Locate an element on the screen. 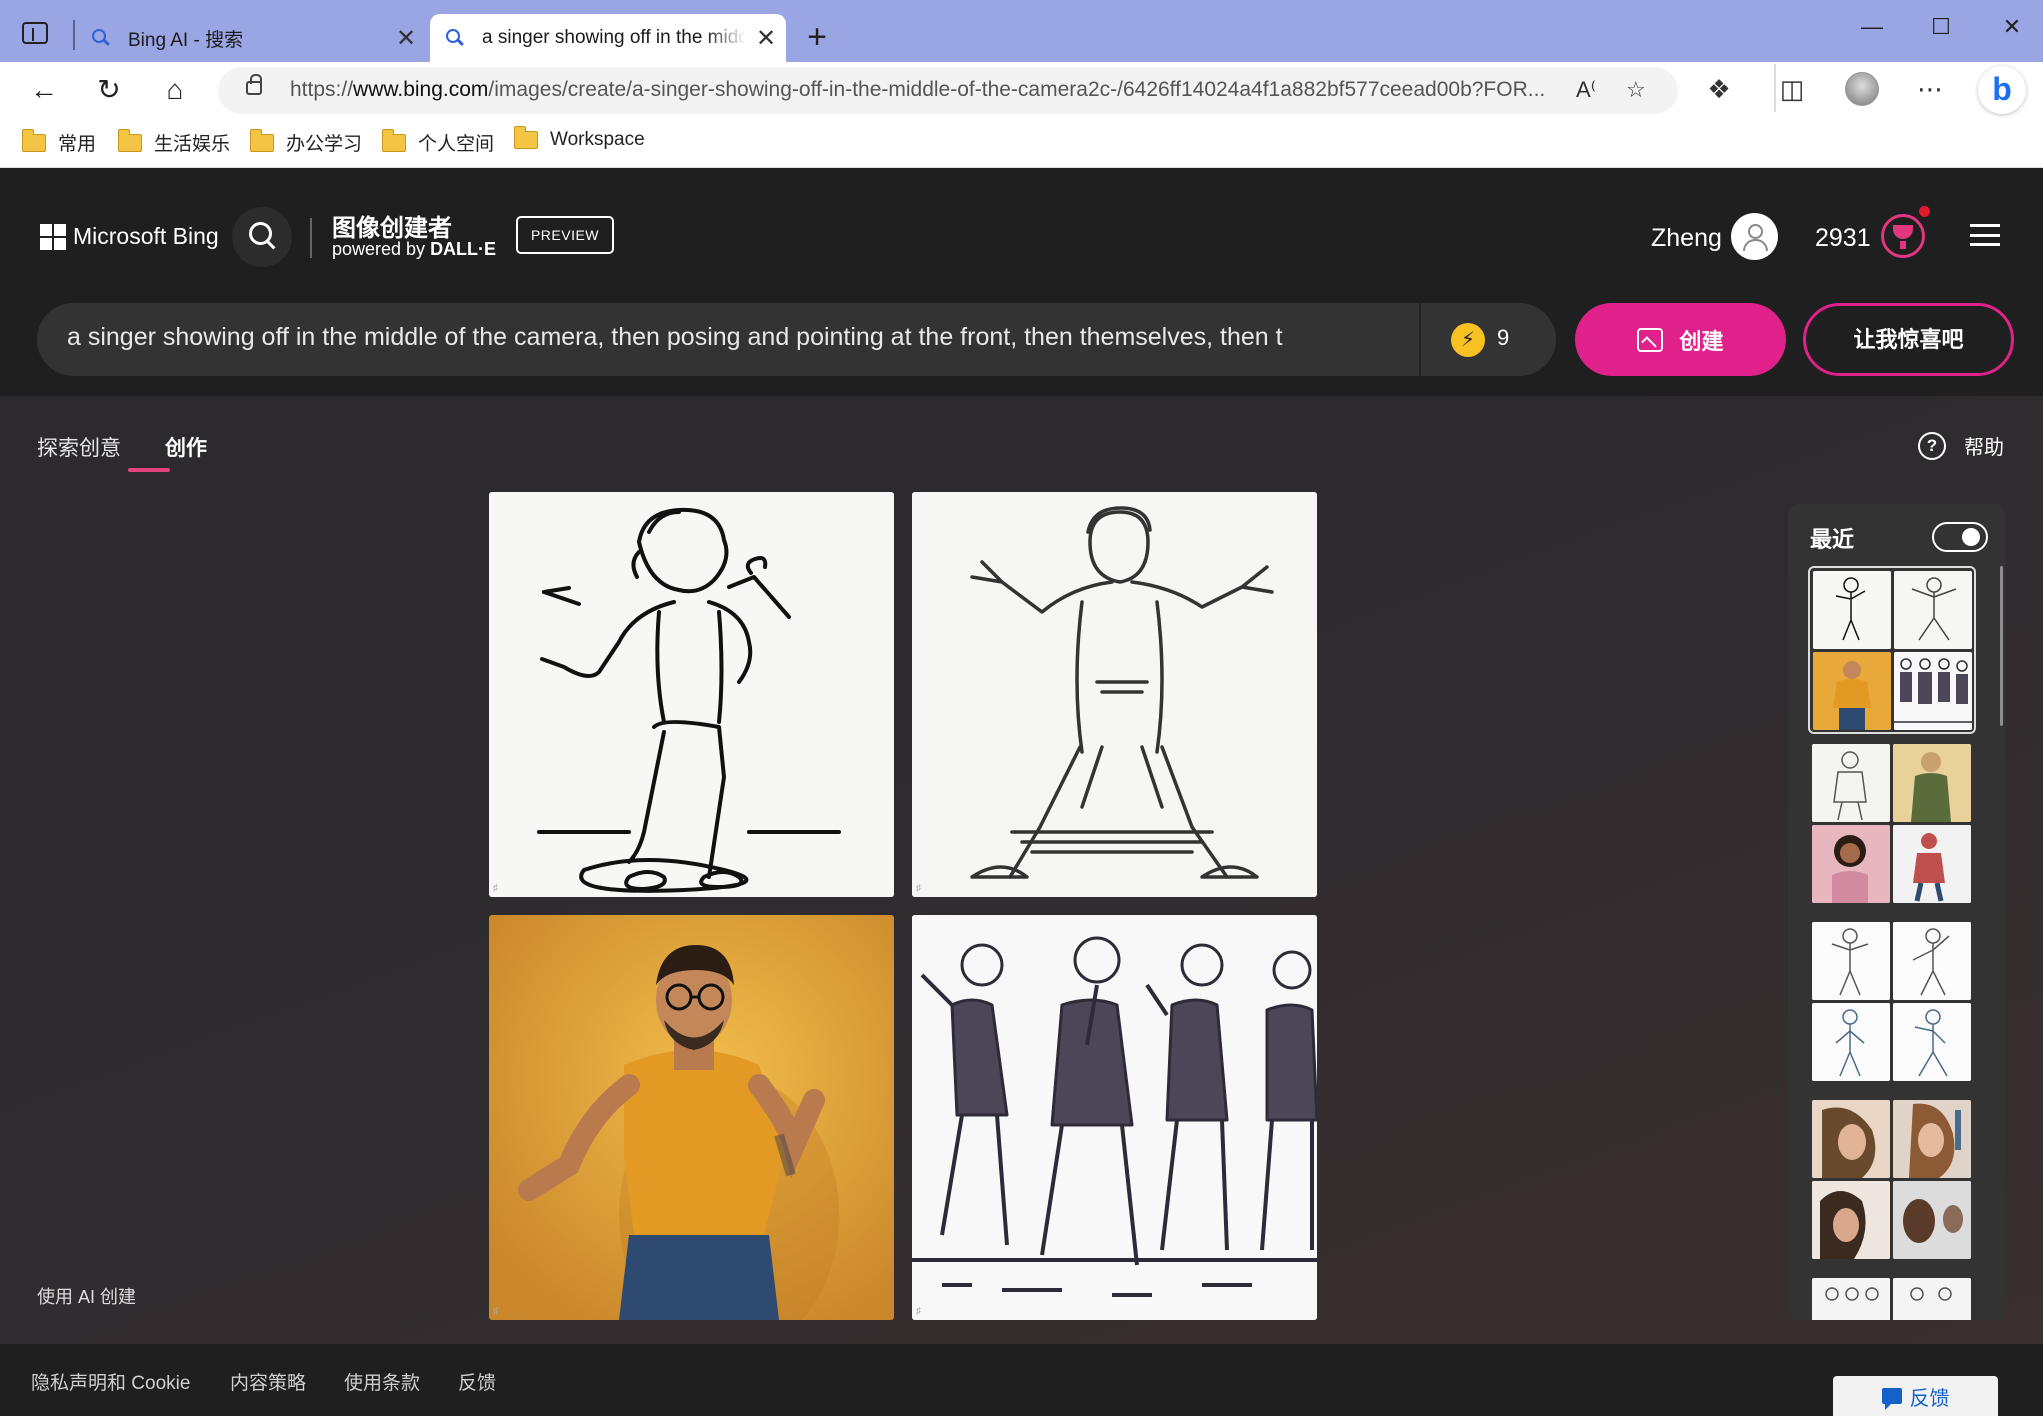  refresh-icon: ↻ is located at coordinates (109, 90).